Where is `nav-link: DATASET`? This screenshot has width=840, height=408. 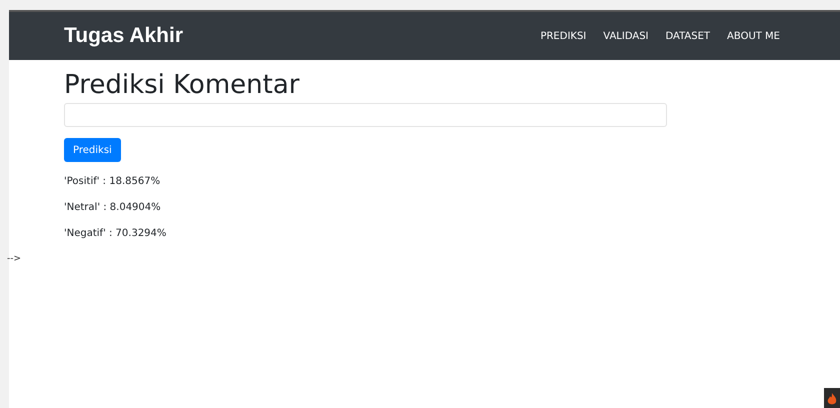 nav-link: DATASET is located at coordinates (688, 36).